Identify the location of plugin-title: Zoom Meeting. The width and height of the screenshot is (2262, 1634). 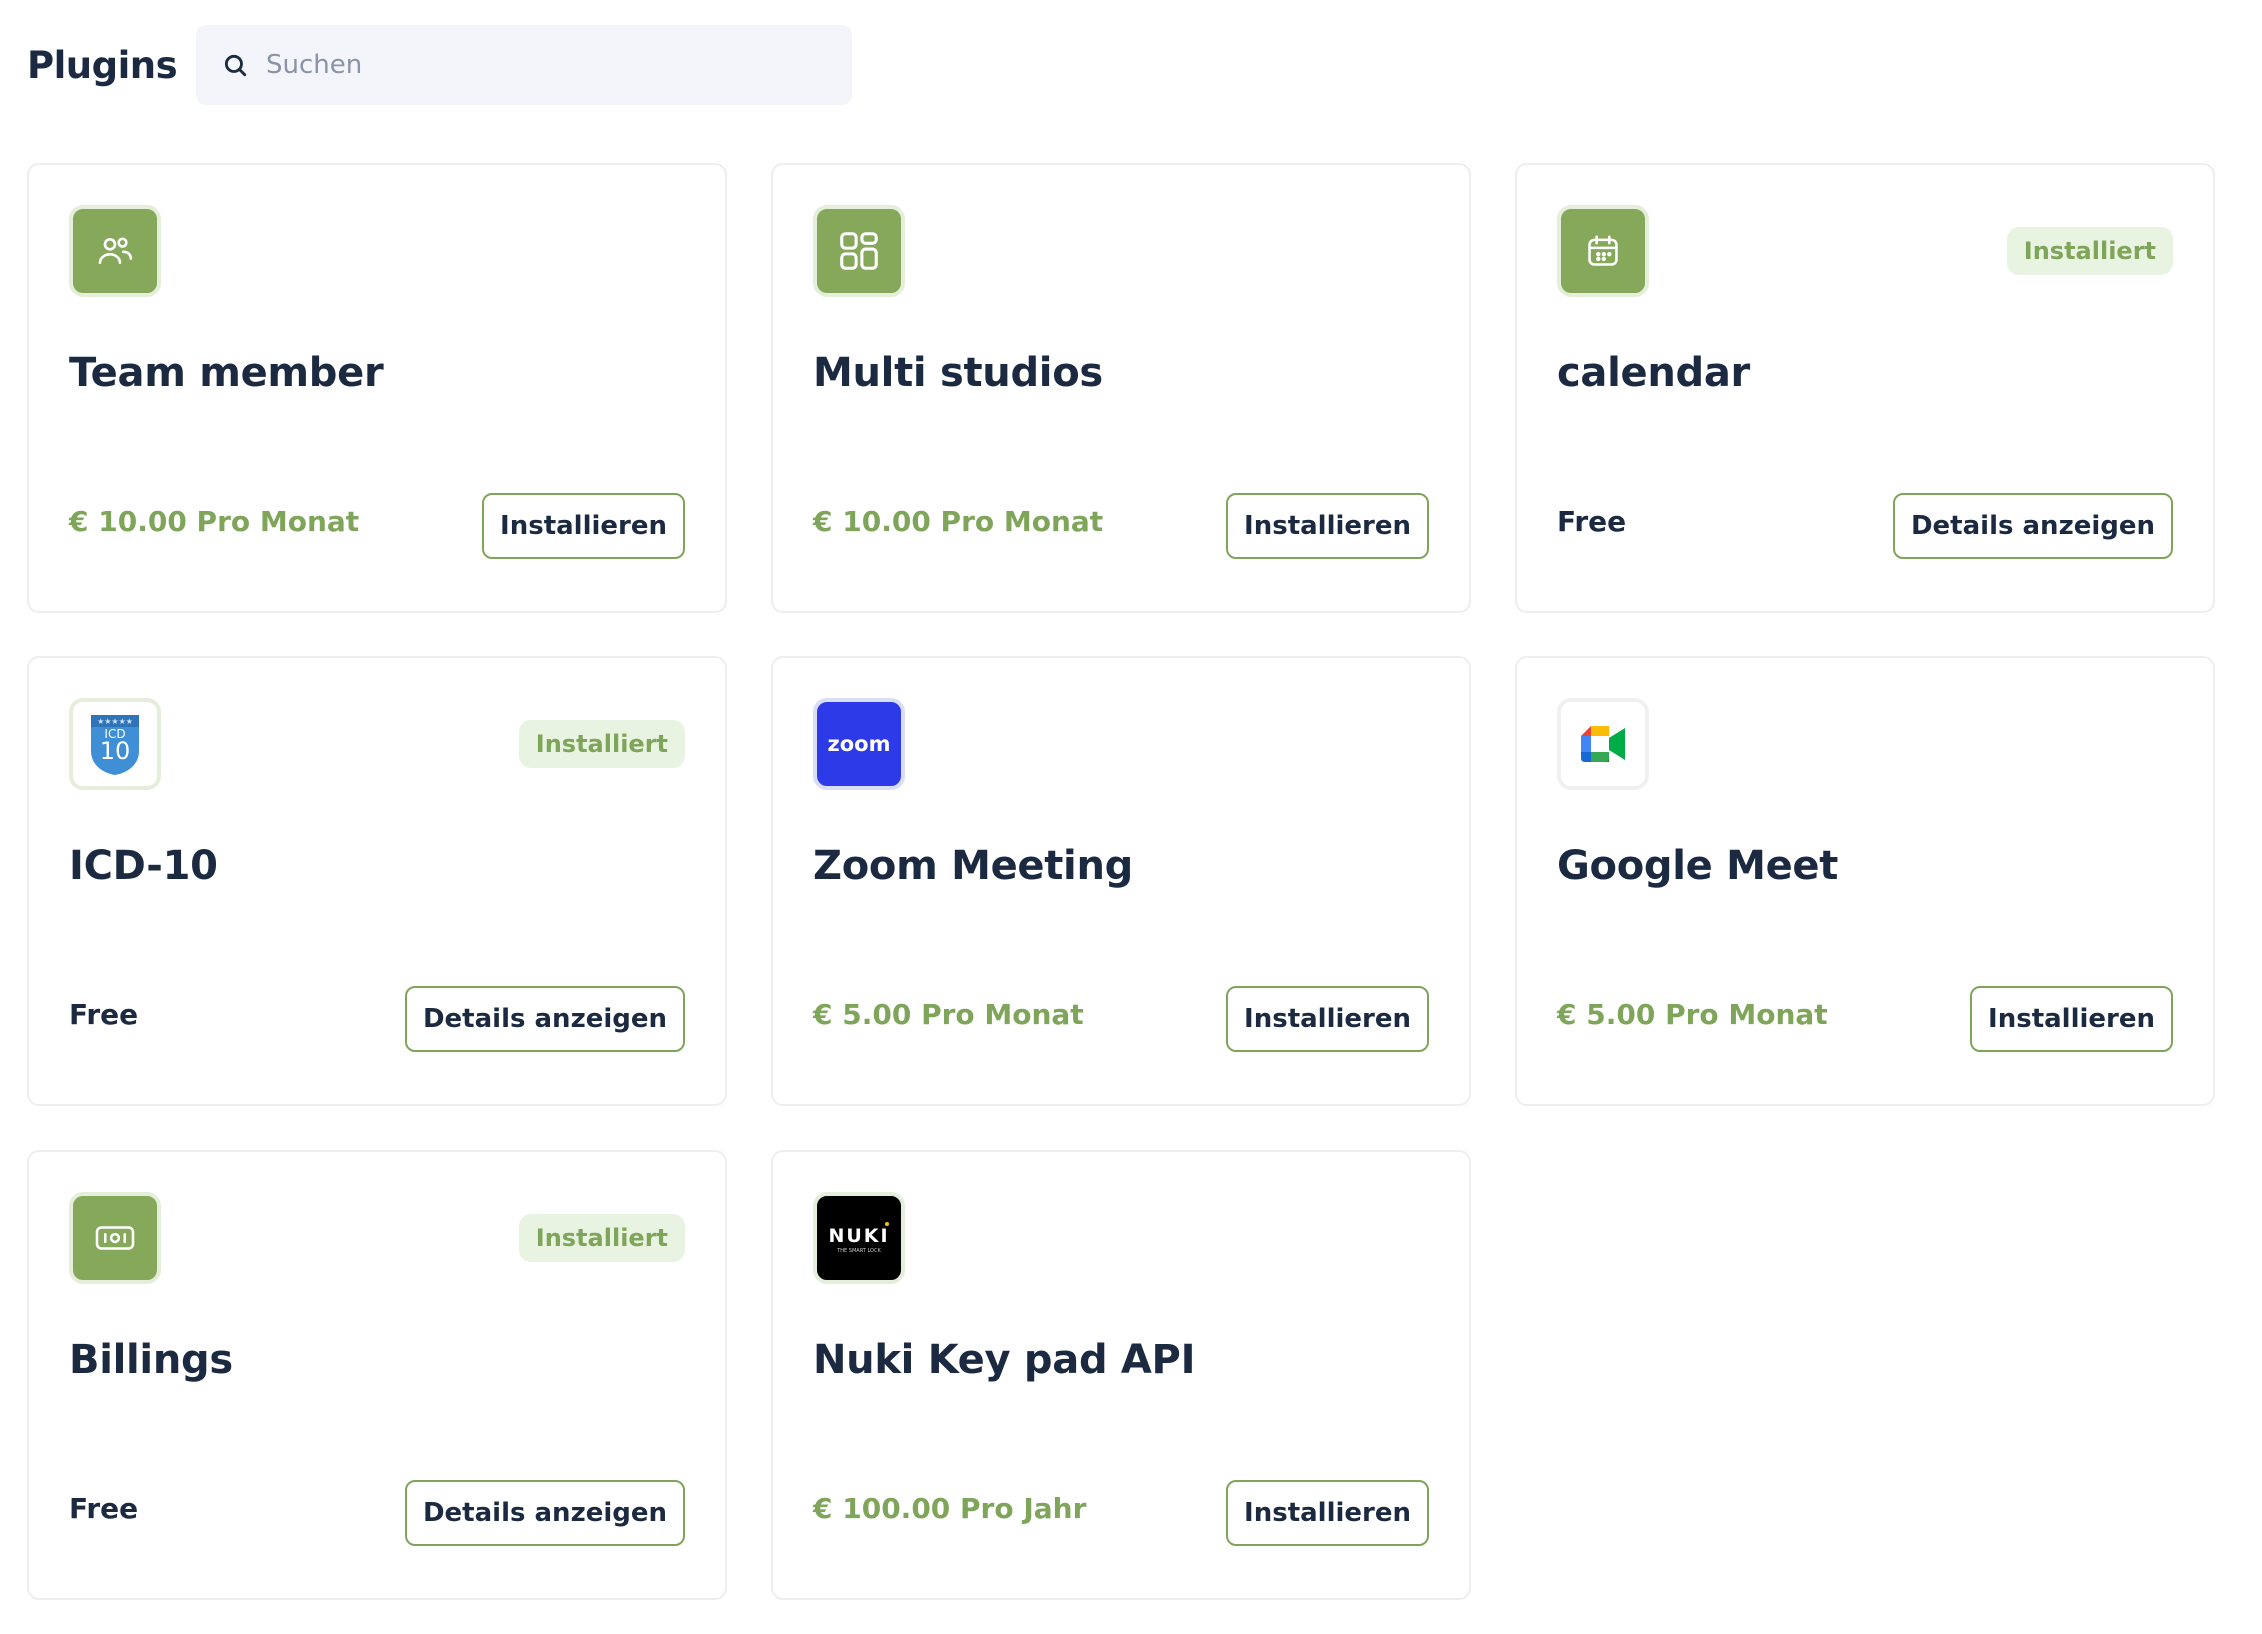
(973, 866).